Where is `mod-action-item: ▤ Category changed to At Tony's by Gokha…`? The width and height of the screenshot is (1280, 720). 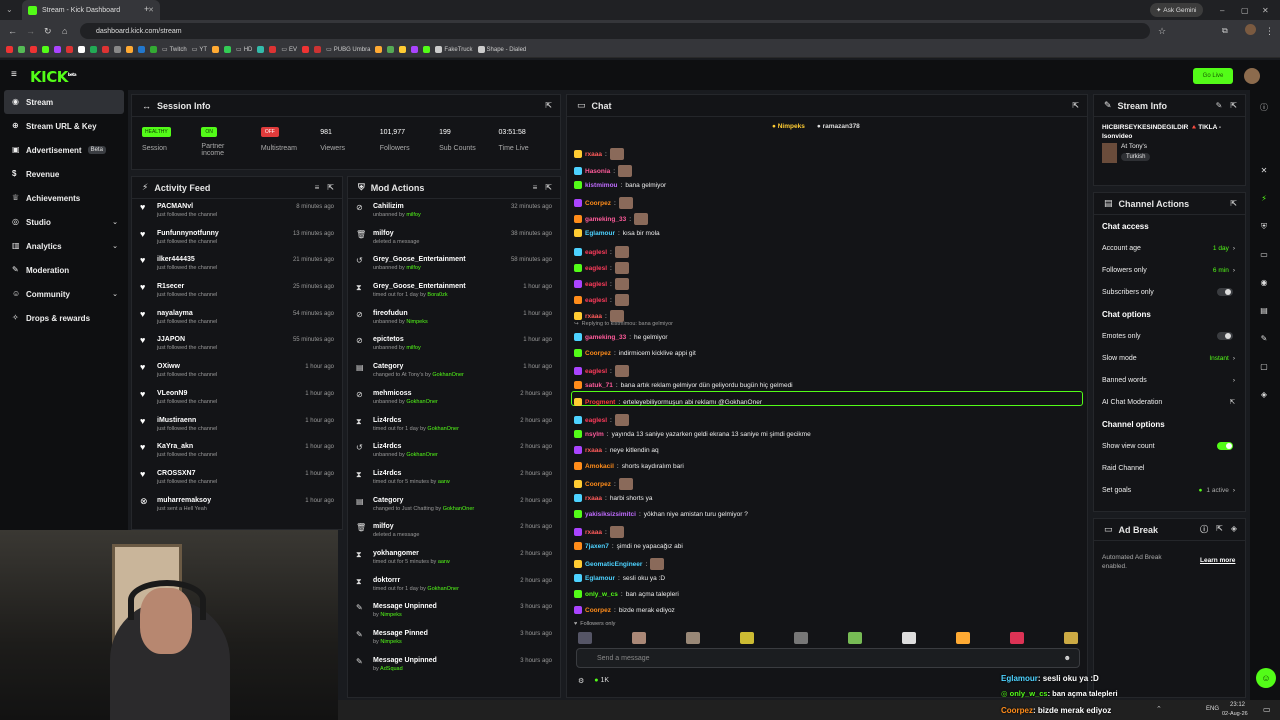 mod-action-item: ▤ Category changed to At Tony's by Gokha… is located at coordinates (454, 372).